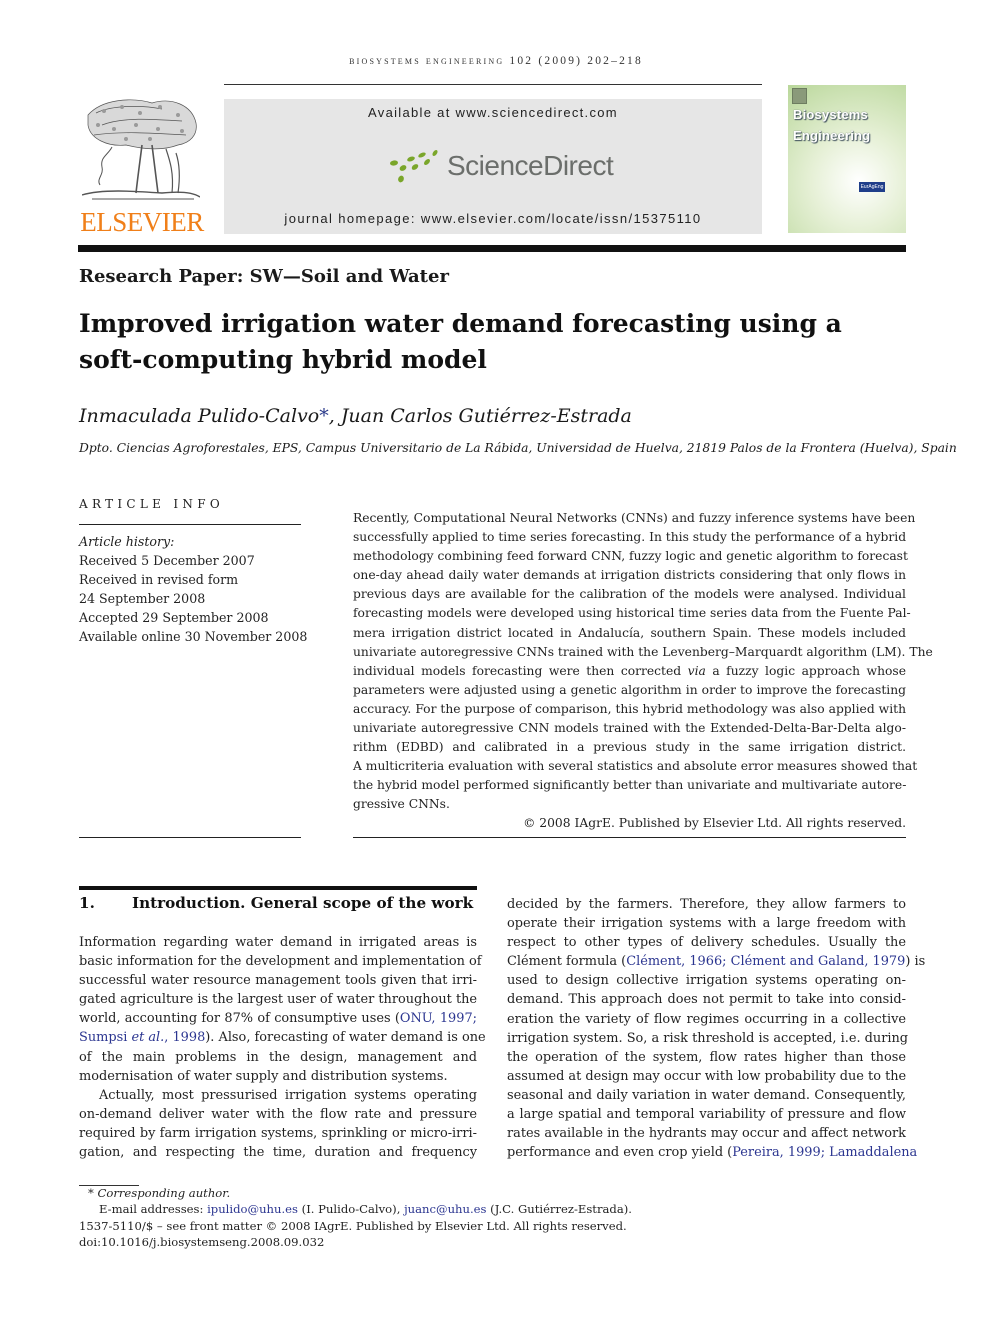  Describe the element at coordinates (493, 112) in the screenshot. I see `available-at-link: Available at www.sciencedirect.com` at that location.